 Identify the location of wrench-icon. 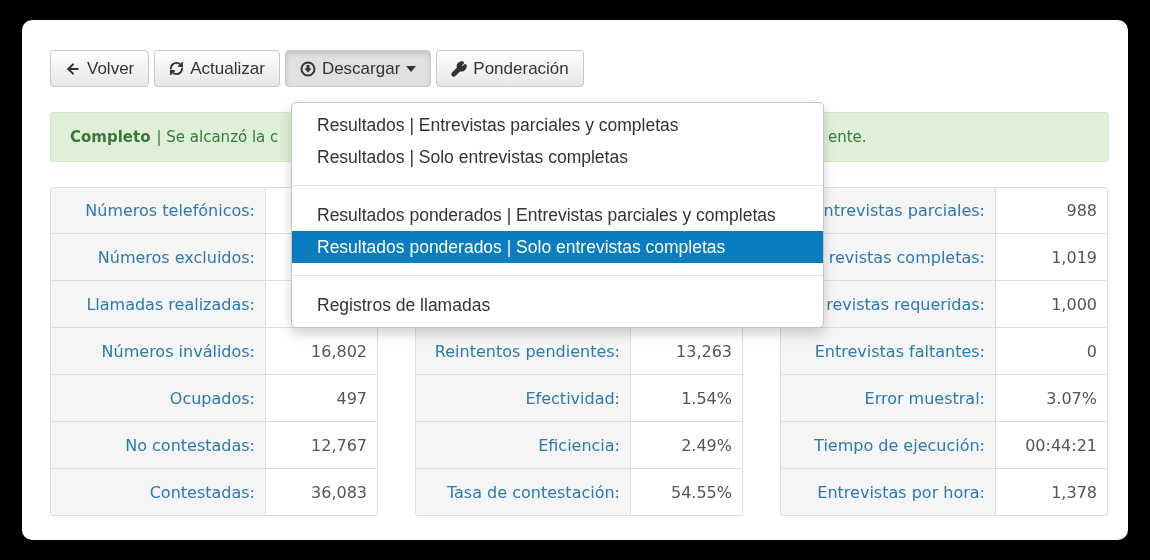
(459, 68).